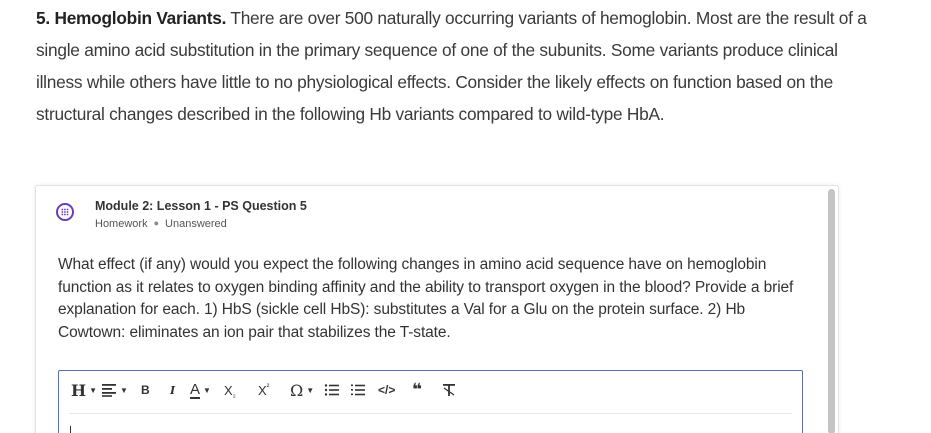  Describe the element at coordinates (417, 390) in the screenshot. I see `quote-button: ❝` at that location.